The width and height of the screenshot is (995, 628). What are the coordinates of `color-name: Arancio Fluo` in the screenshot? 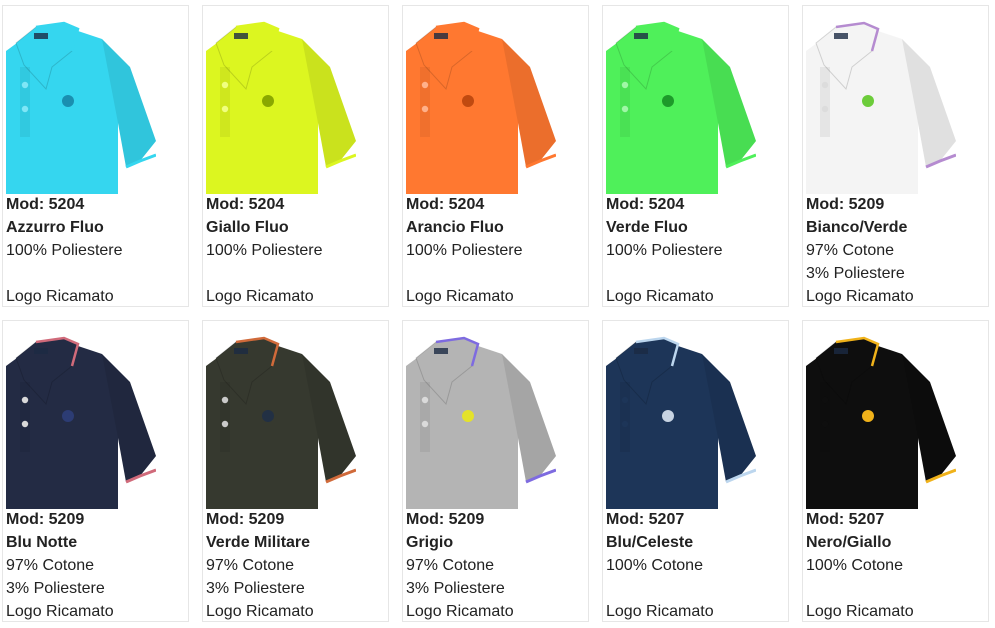 It's located at (455, 227).